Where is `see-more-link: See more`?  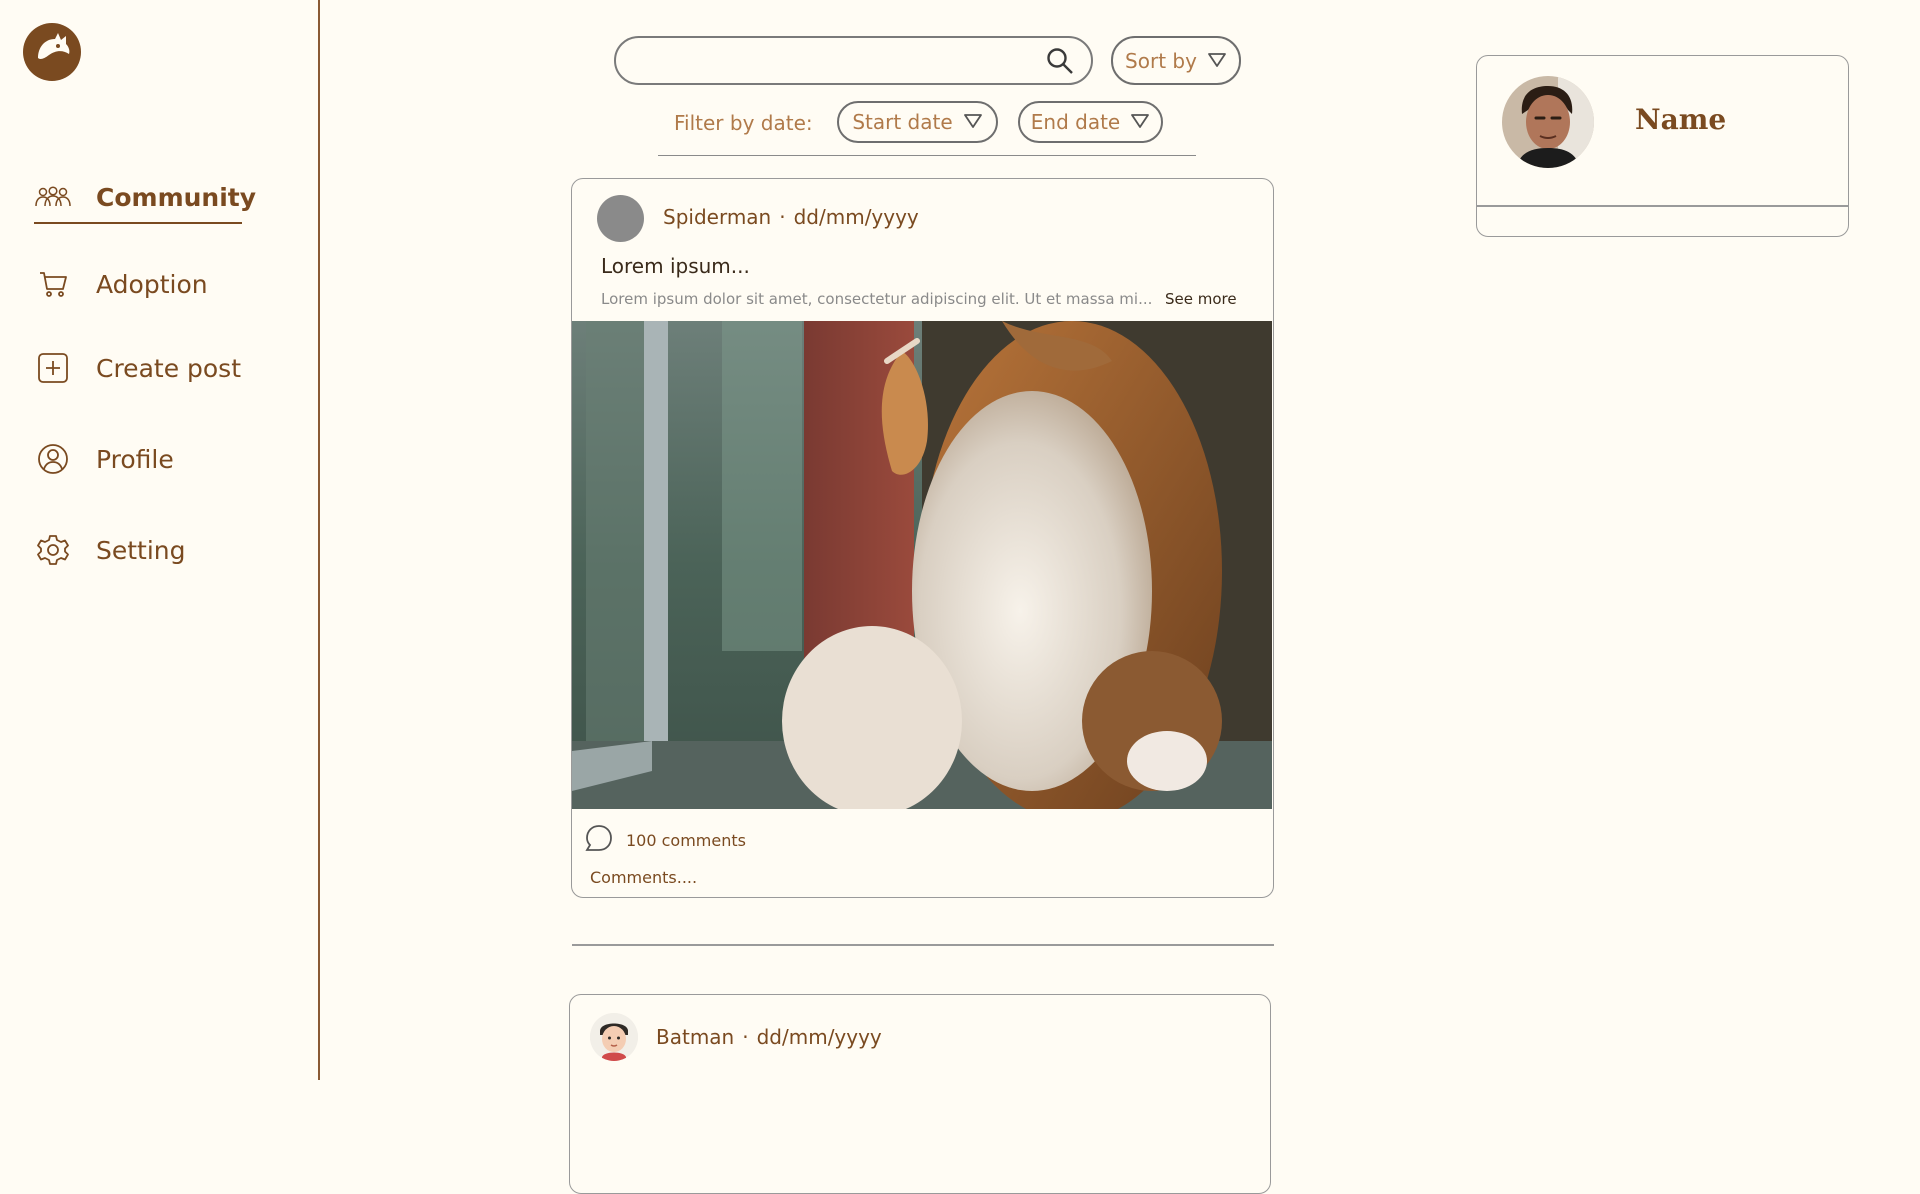 see-more-link: See more is located at coordinates (1201, 299).